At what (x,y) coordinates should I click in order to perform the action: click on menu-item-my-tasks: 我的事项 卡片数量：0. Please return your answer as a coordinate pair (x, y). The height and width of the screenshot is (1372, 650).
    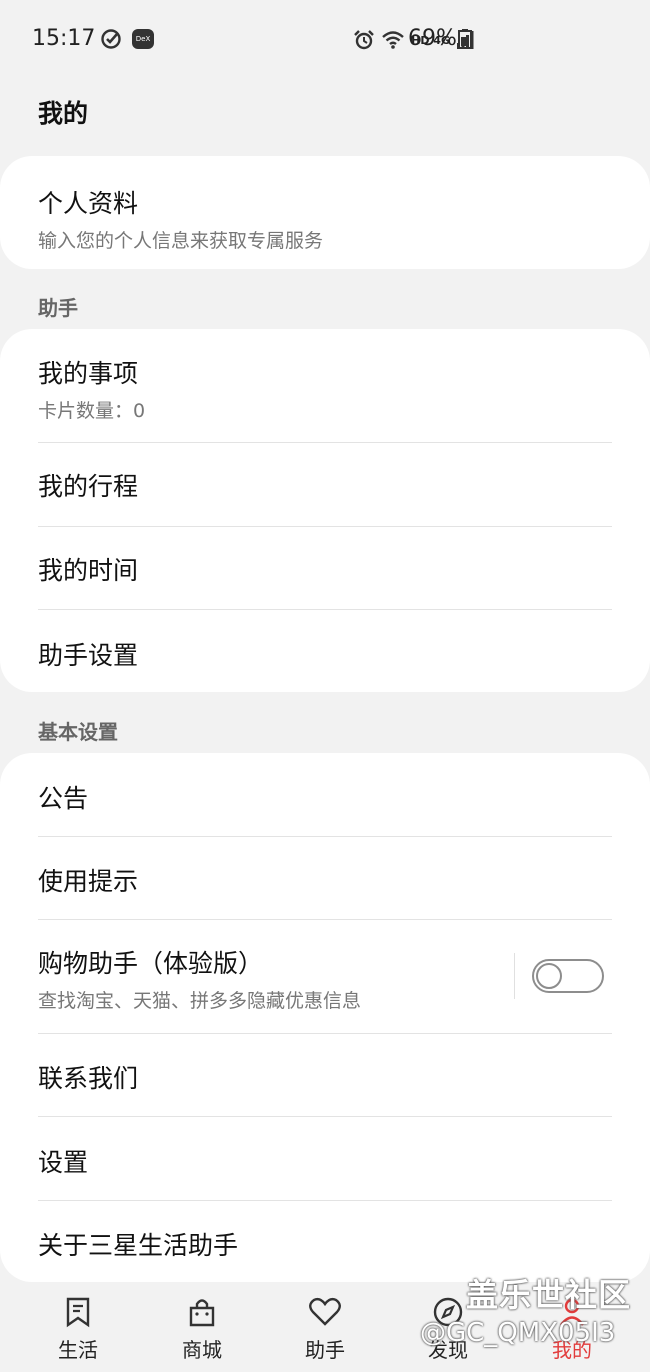
    Looking at the image, I should click on (325, 398).